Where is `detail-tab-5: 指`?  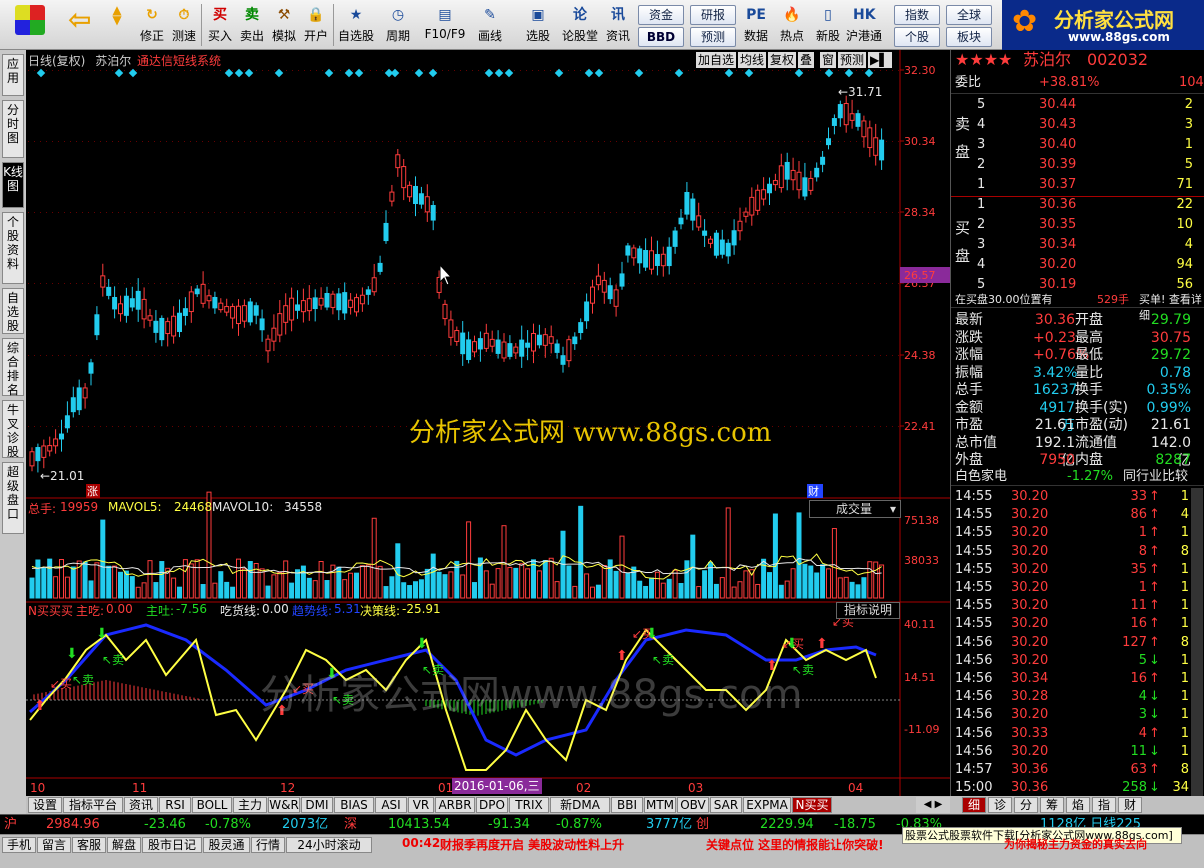
detail-tab-5: 指 is located at coordinates (1104, 805).